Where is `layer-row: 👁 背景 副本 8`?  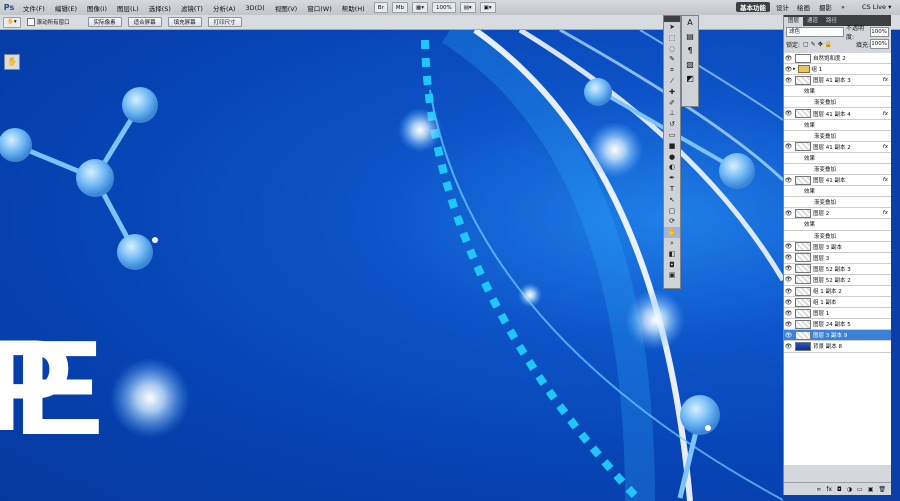 layer-row: 👁 背景 副本 8 is located at coordinates (837, 347).